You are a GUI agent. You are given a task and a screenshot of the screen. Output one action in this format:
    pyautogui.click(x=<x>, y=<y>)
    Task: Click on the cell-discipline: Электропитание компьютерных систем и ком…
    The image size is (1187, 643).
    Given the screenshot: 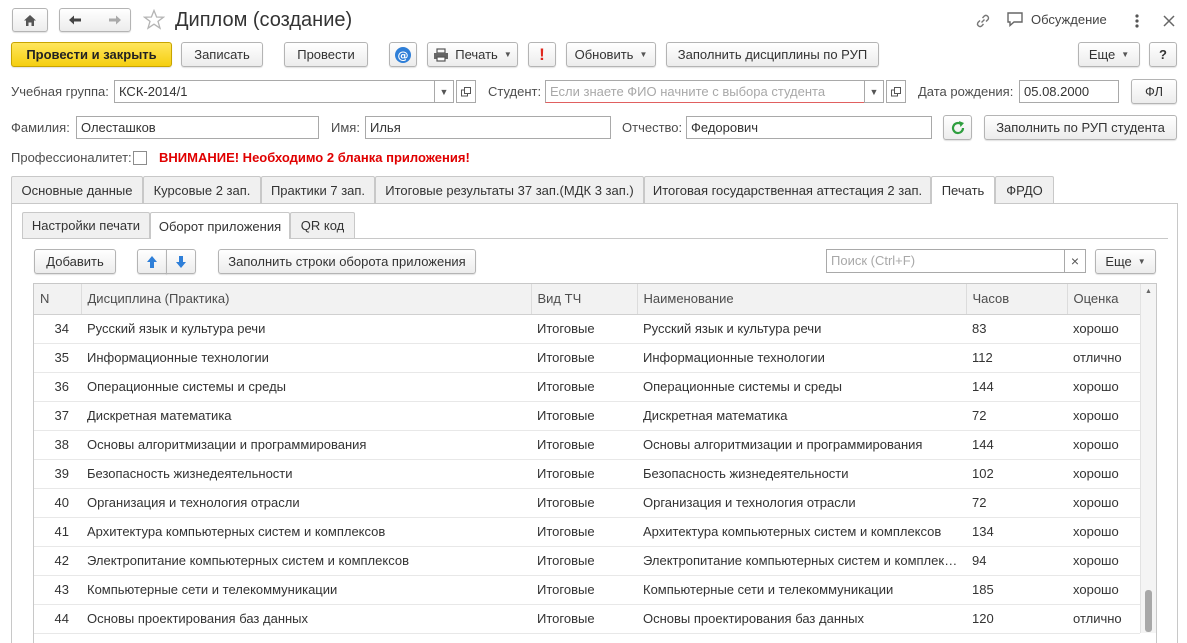 What is the action you would take?
    pyautogui.click(x=306, y=561)
    